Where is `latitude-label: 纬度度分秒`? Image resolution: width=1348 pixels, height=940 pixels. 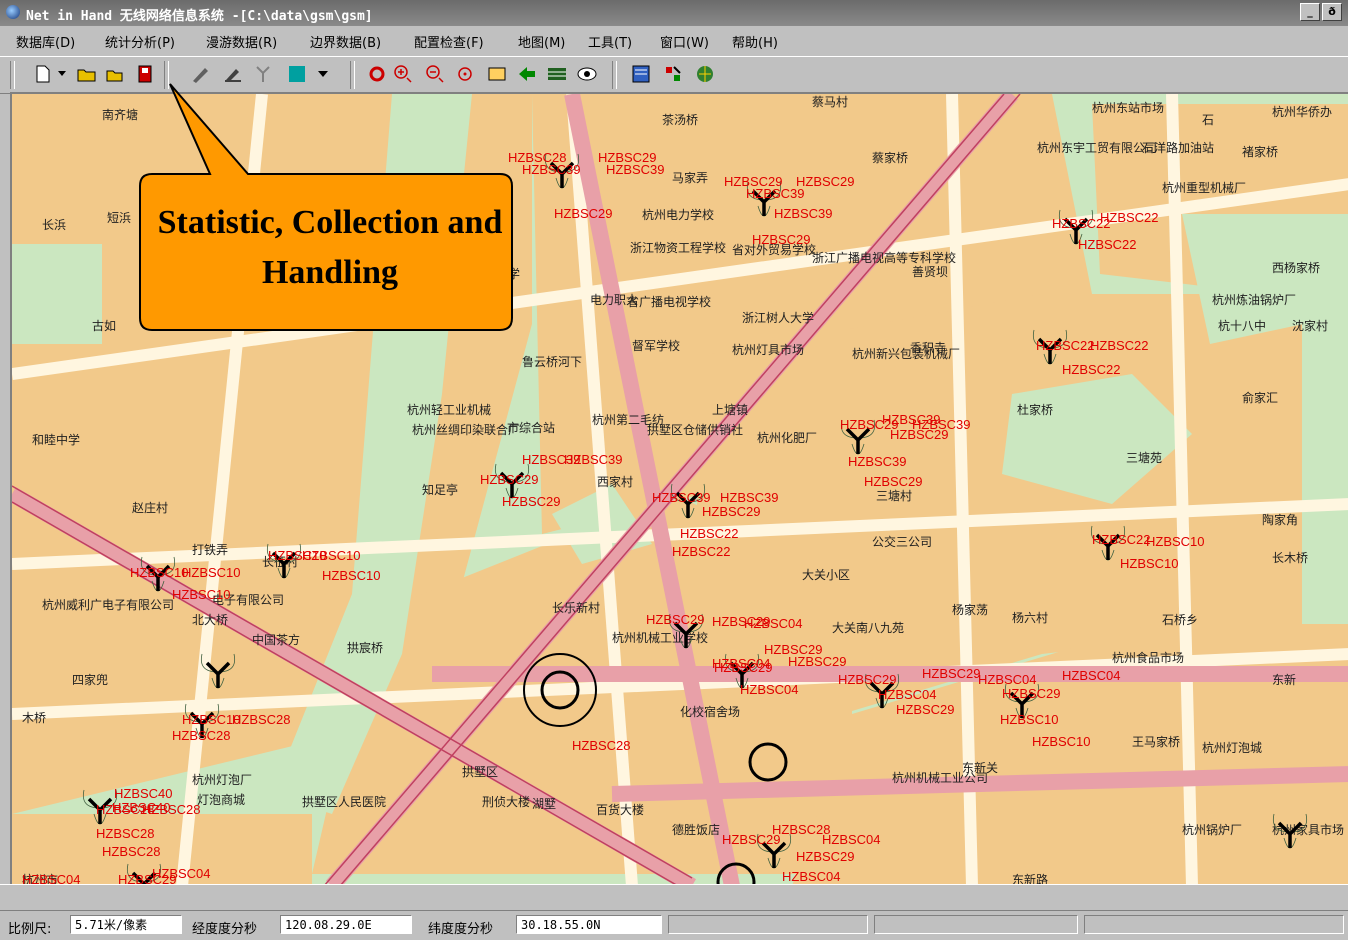
latitude-label: 纬度度分秒 is located at coordinates (461, 929).